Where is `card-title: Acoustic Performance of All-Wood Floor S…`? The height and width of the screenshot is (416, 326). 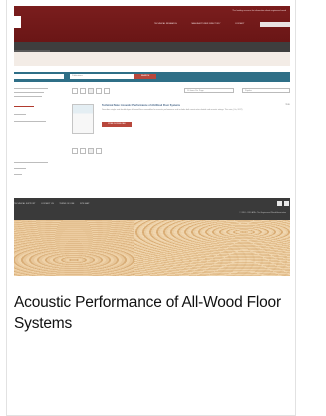 card-title: Acoustic Performance of All-Wood Floor S… is located at coordinates (152, 313).